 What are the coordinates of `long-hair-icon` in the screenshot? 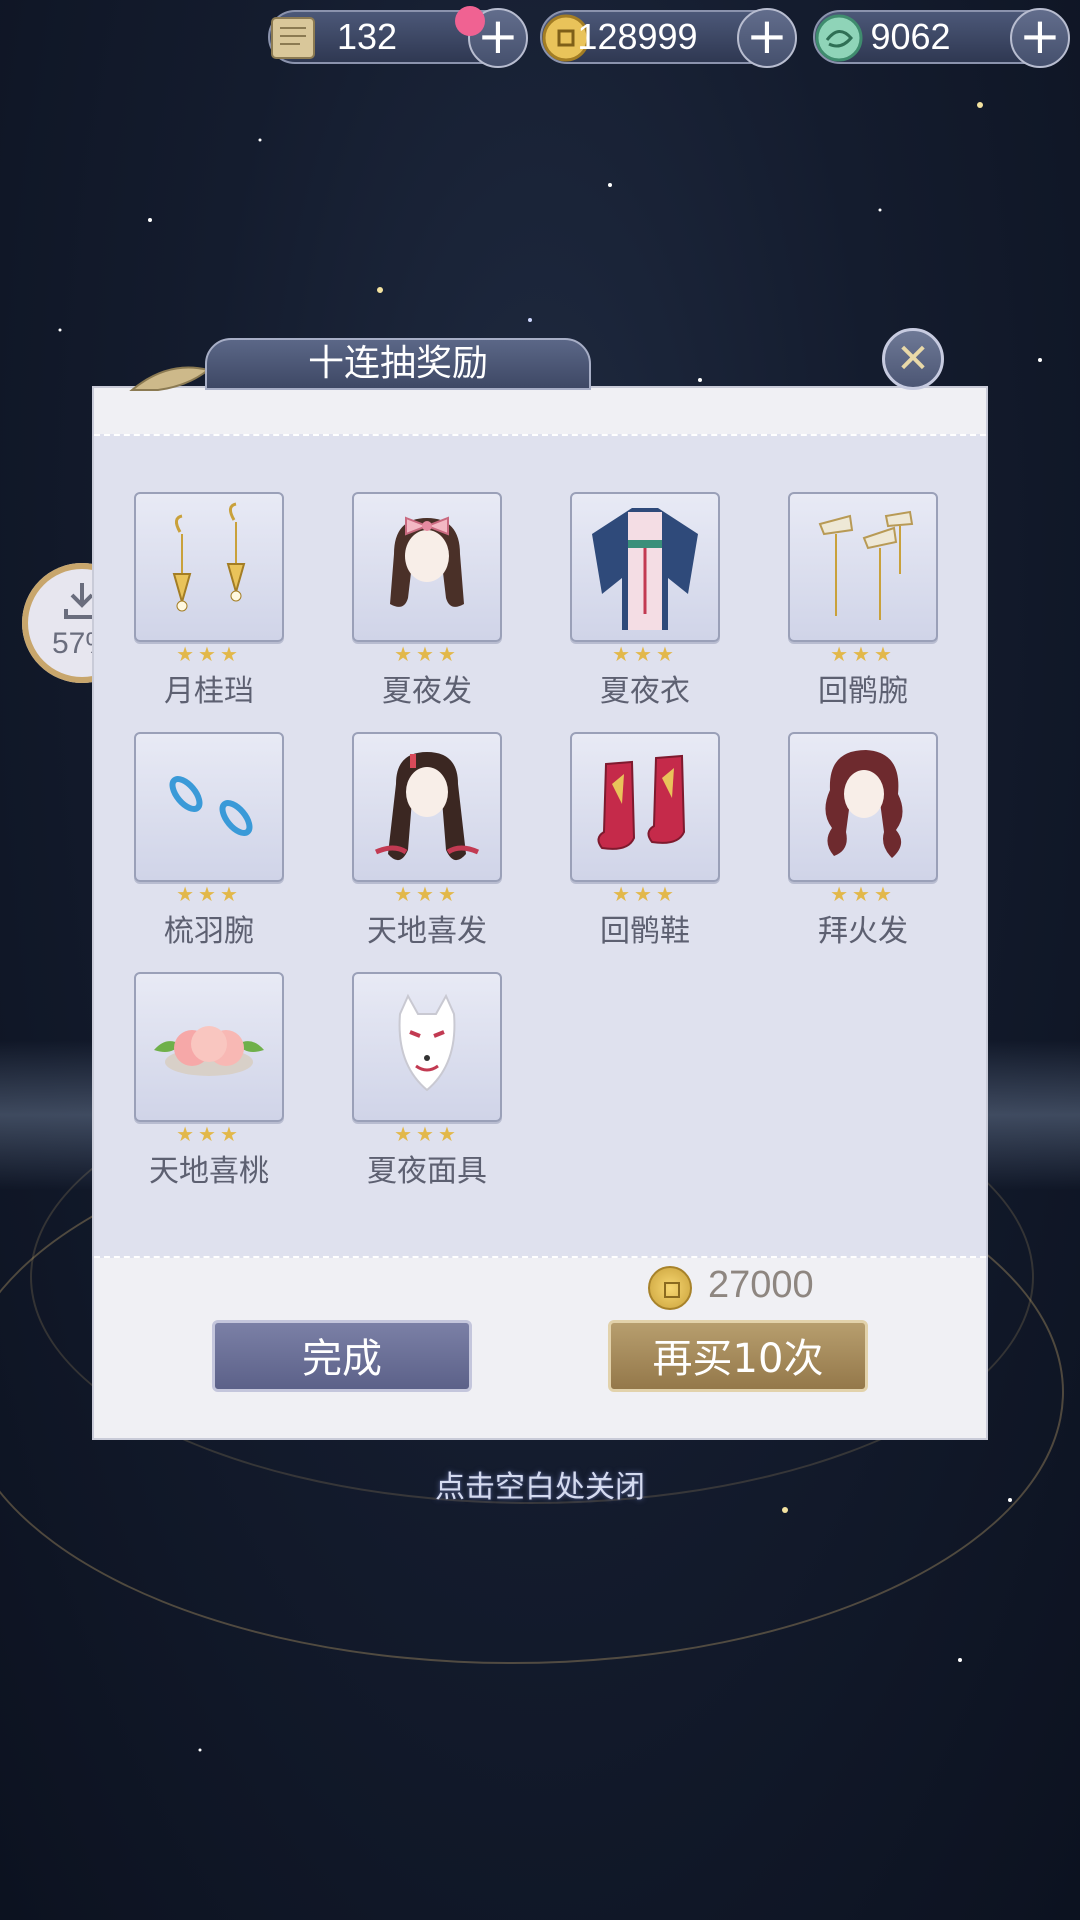 It's located at (427, 806).